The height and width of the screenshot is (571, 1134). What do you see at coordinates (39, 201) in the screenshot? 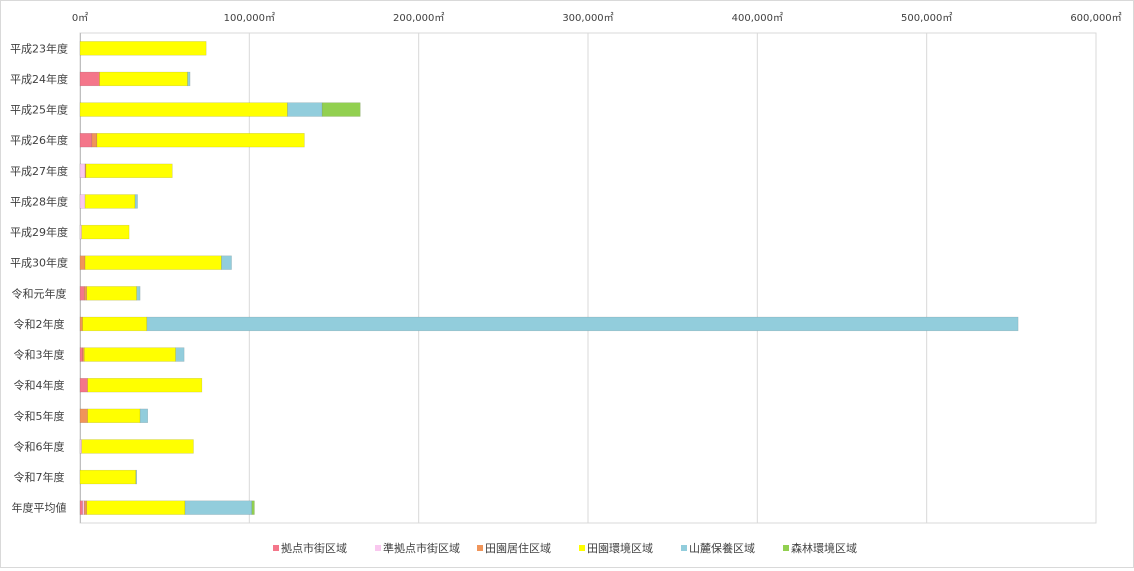
I see `category-label: 平成28年度` at bounding box center [39, 201].